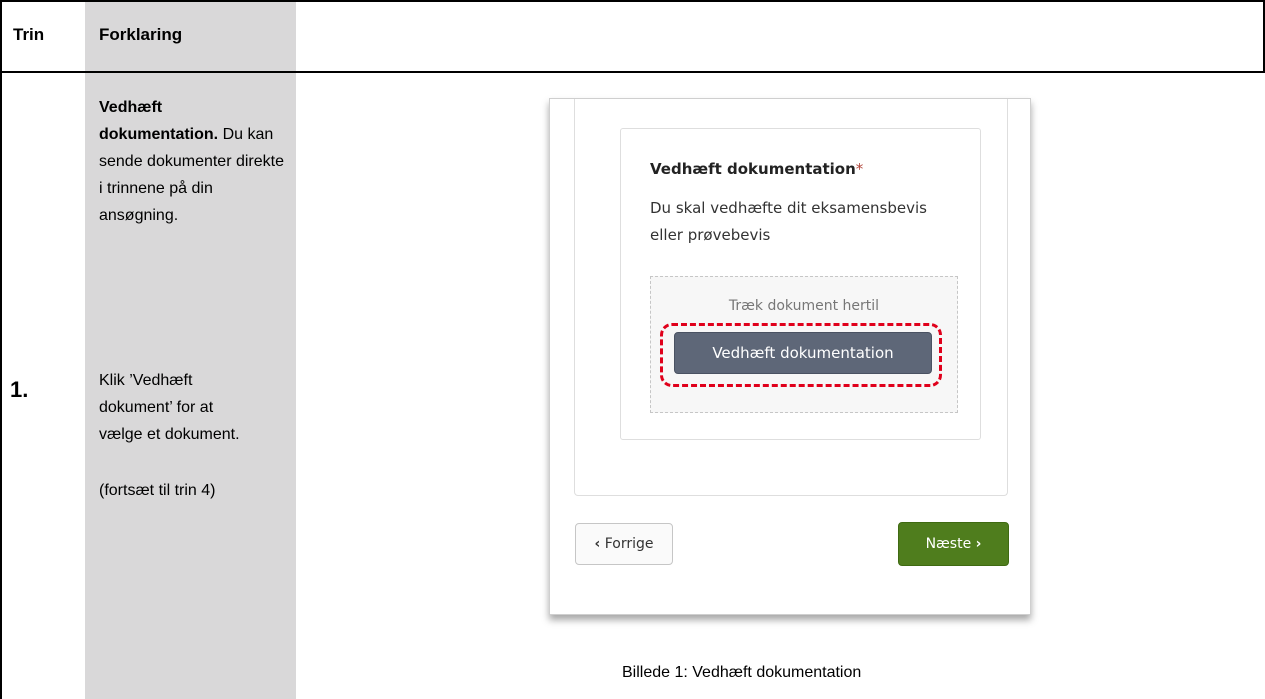 The width and height of the screenshot is (1265, 699). Describe the element at coordinates (804, 306) in the screenshot. I see `drop-zone-text: Træk dokument hertil` at that location.